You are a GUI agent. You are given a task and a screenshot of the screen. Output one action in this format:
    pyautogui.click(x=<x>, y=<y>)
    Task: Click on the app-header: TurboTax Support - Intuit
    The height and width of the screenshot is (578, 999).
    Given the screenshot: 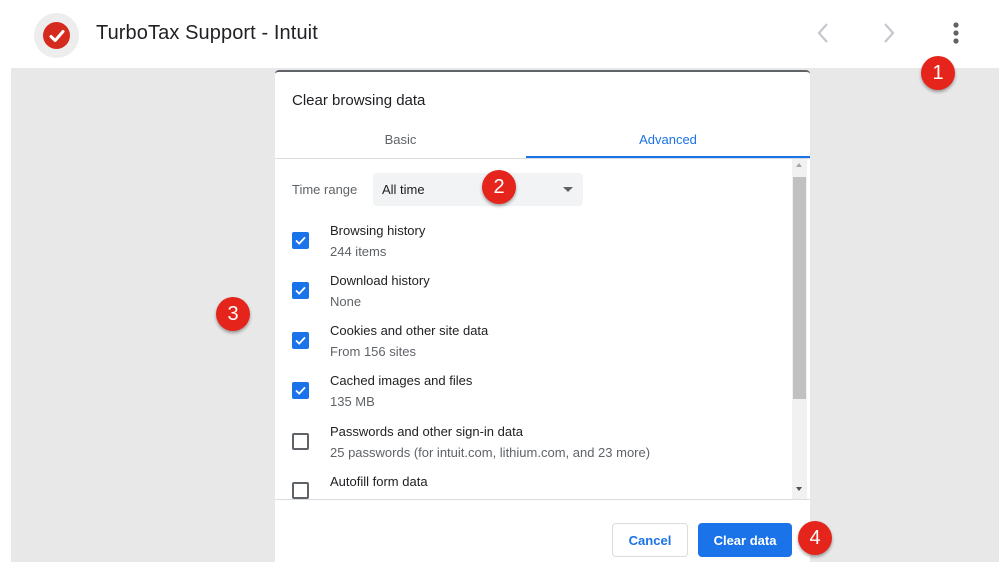 What is the action you would take?
    pyautogui.click(x=499, y=34)
    